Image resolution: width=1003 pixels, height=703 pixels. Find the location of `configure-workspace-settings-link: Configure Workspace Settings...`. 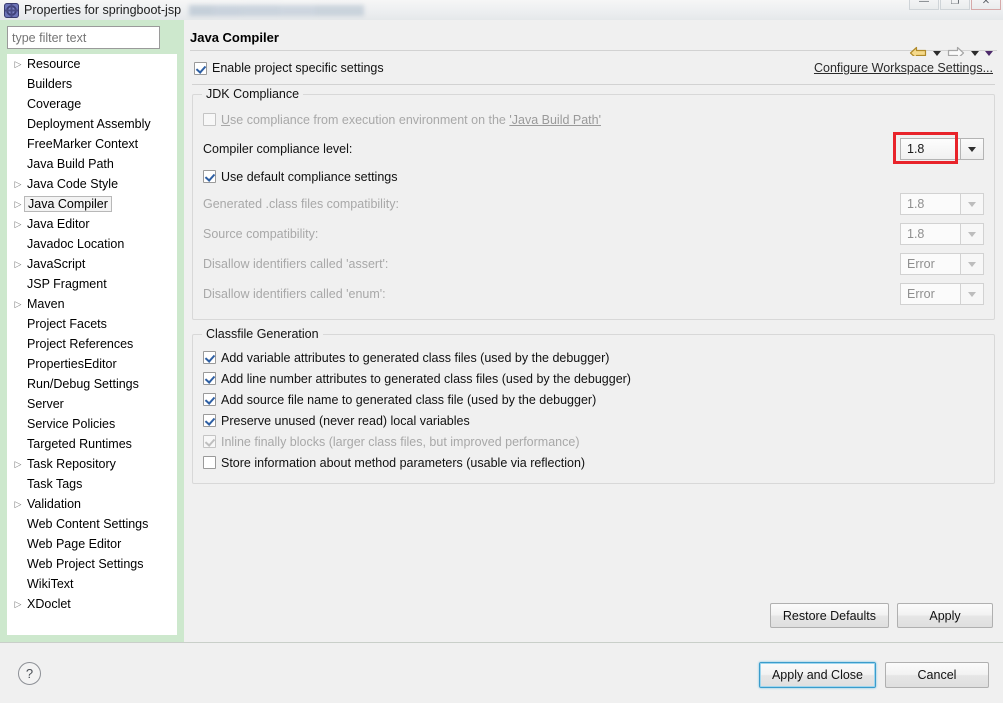

configure-workspace-settings-link: Configure Workspace Settings... is located at coordinates (903, 68).